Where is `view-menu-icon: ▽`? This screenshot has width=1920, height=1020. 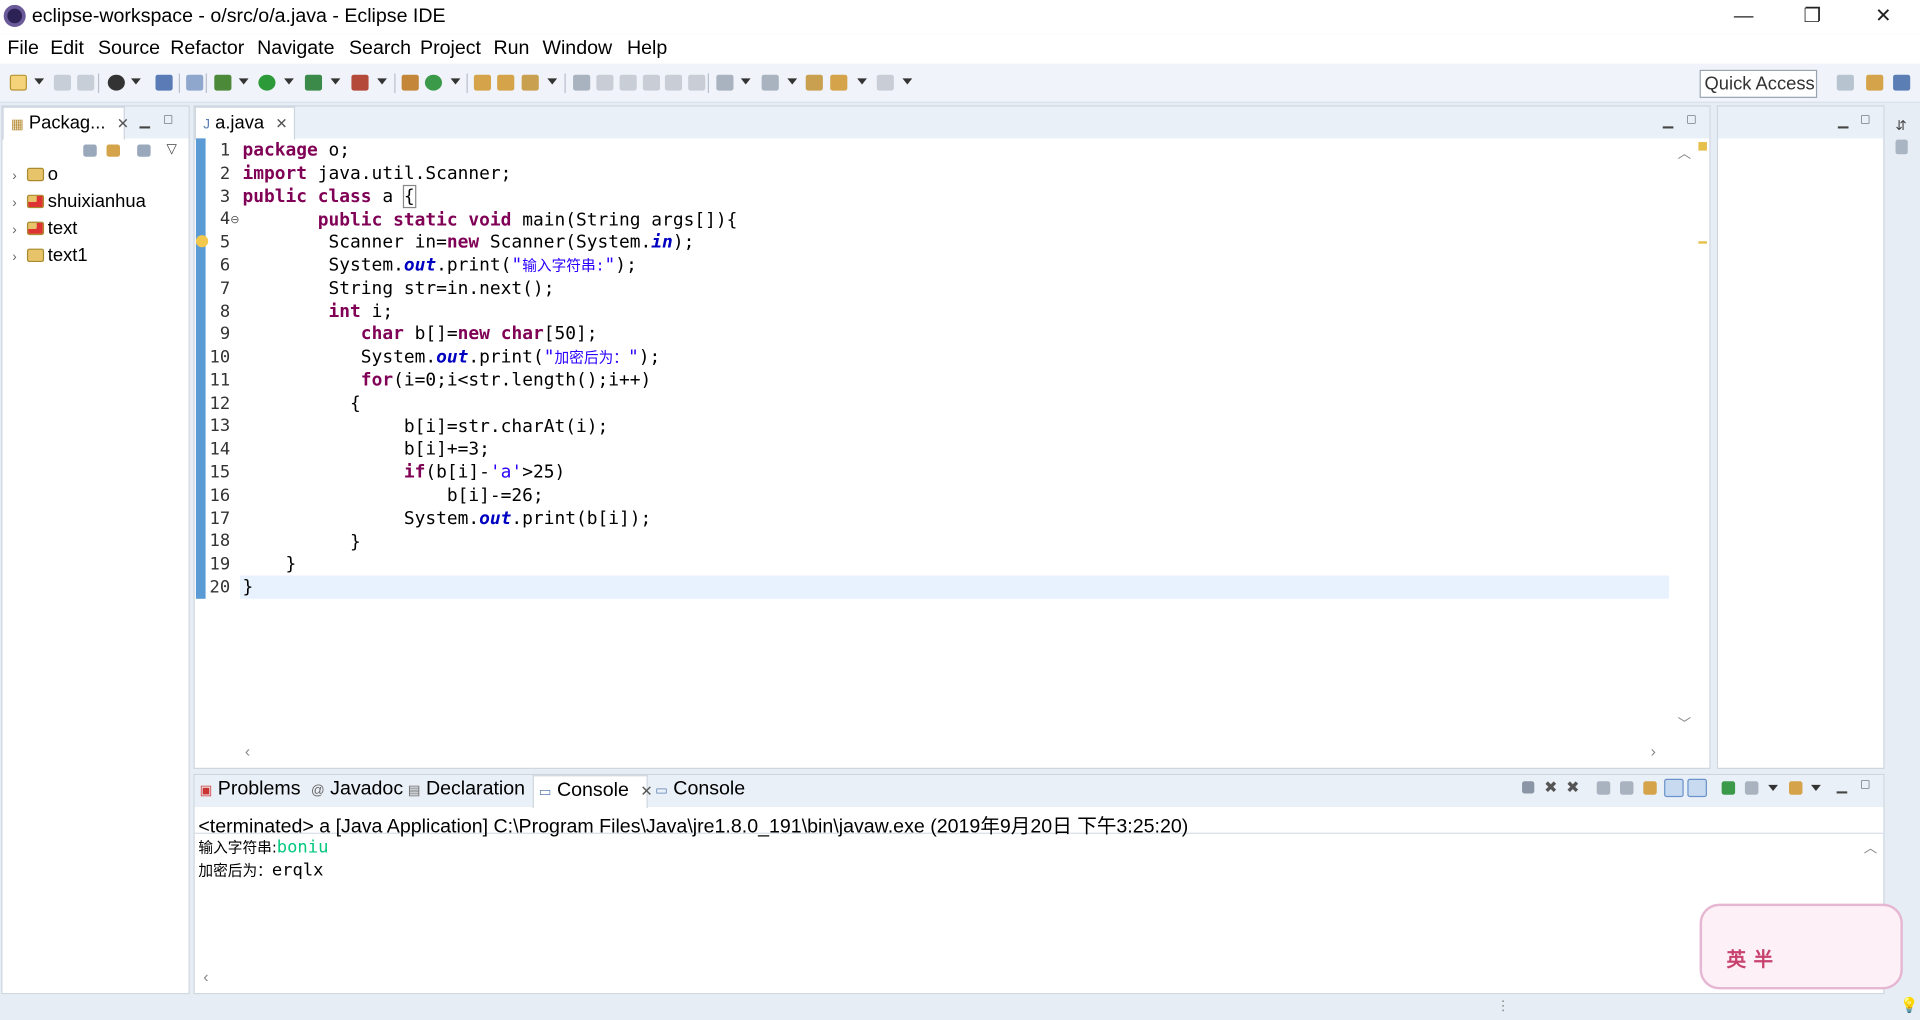 view-menu-icon: ▽ is located at coordinates (172, 149).